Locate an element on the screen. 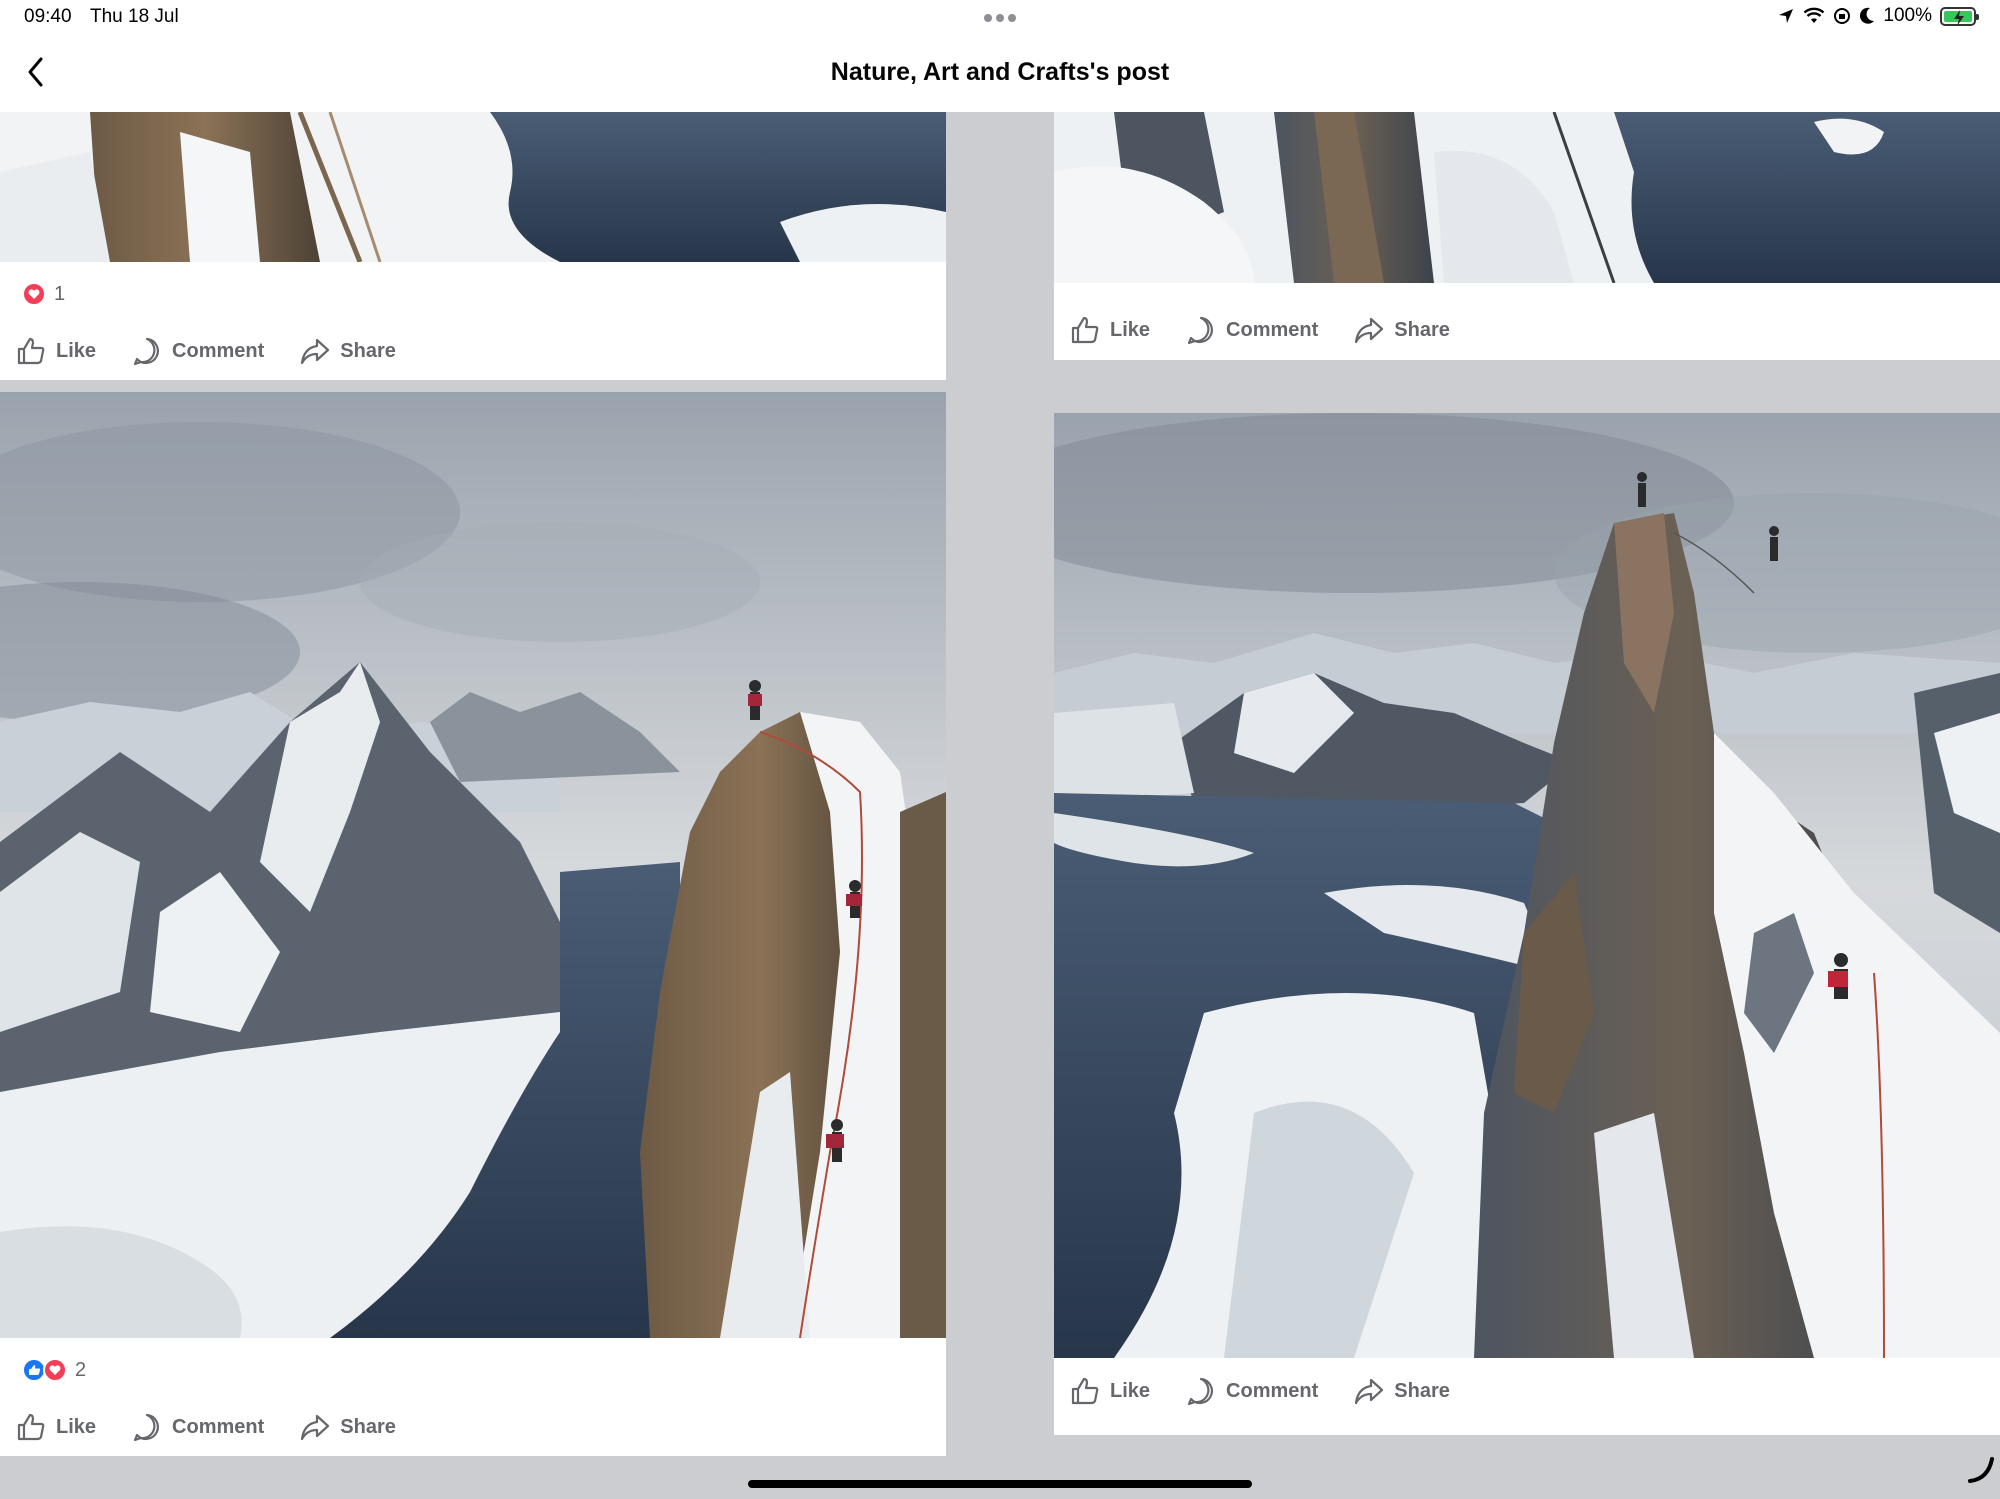 The image size is (2000, 1499). moon-icon is located at coordinates (1867, 15).